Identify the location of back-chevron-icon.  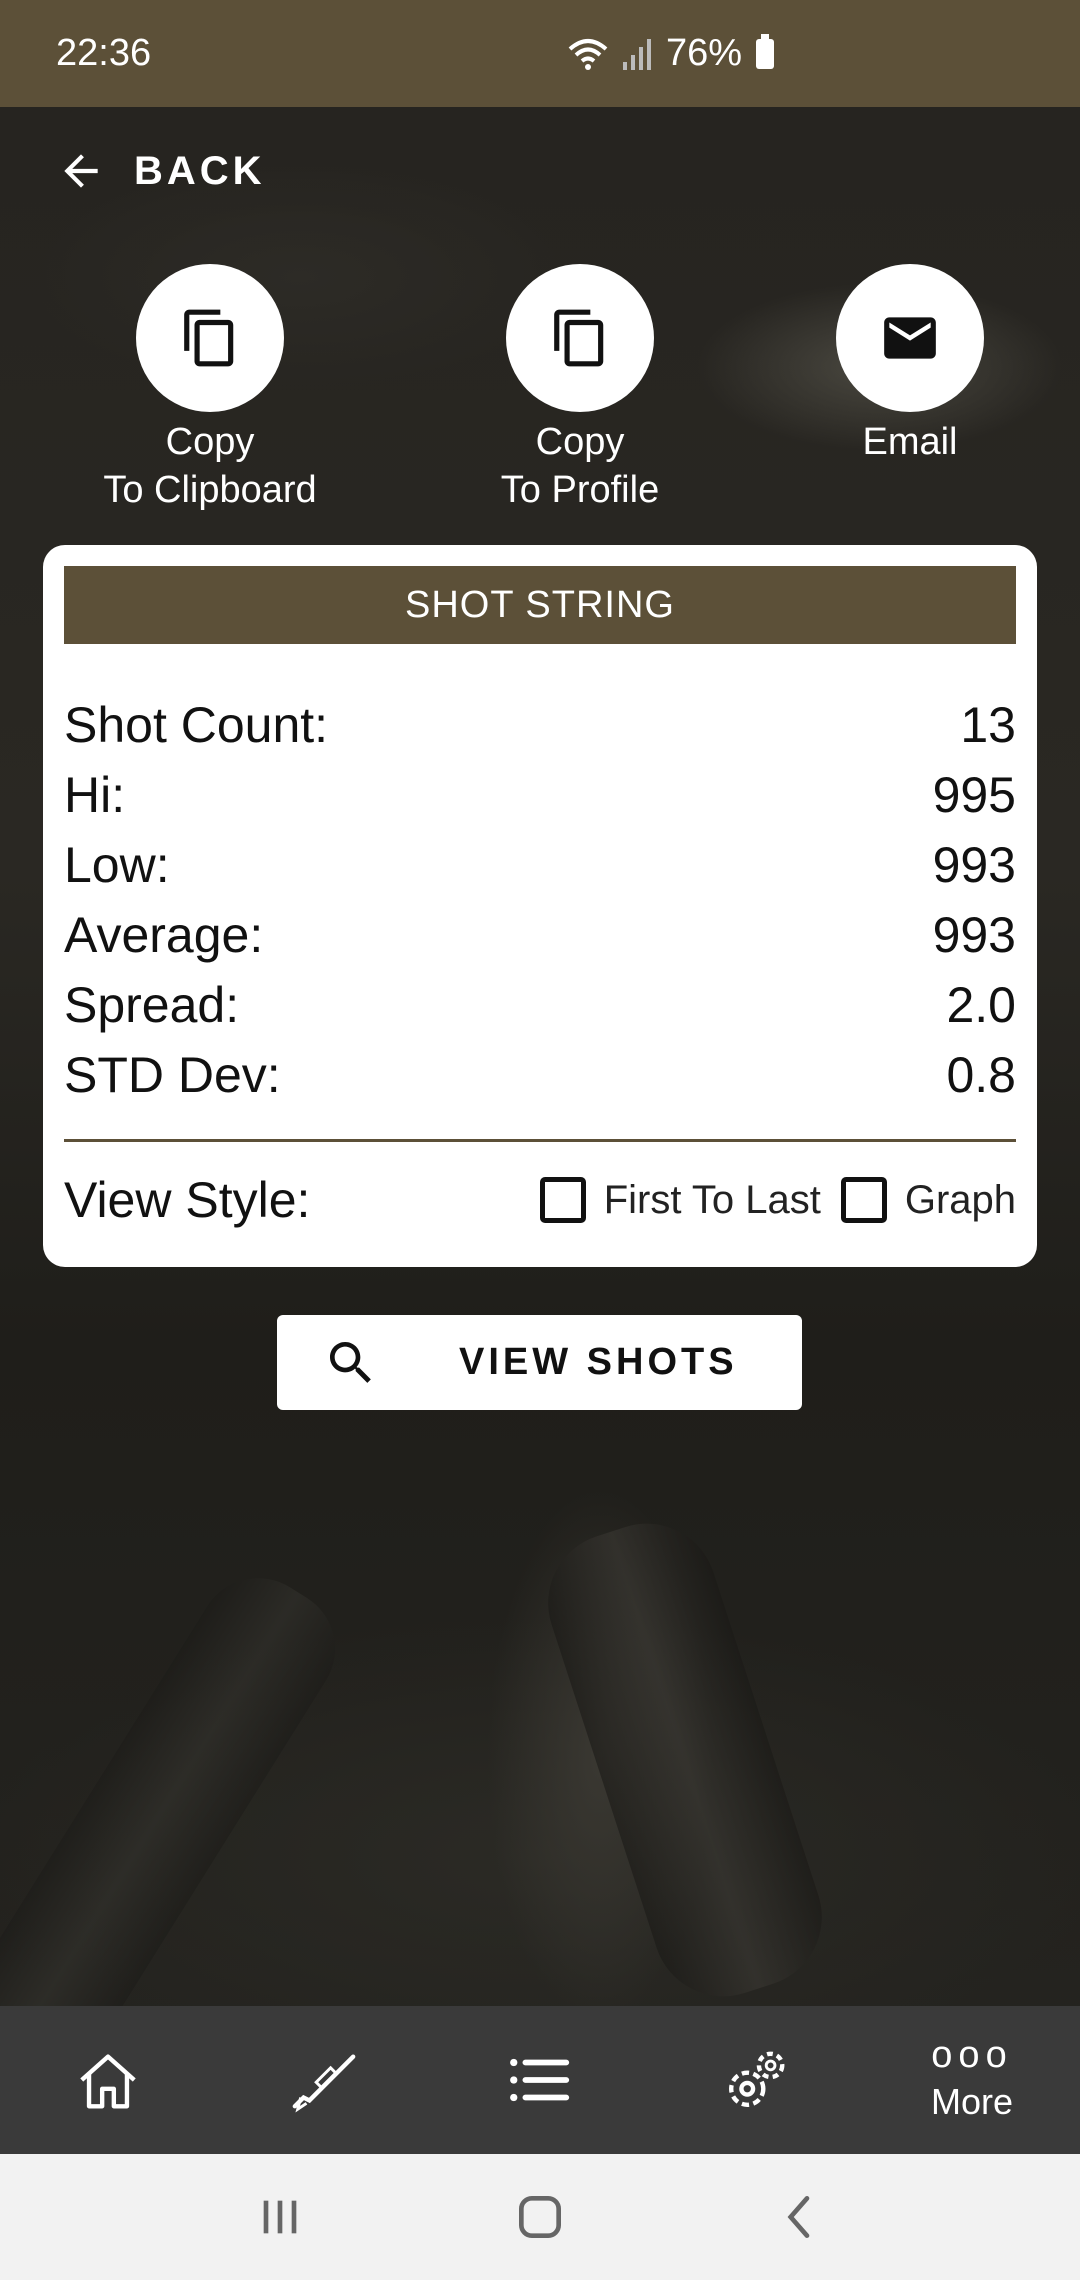
(800, 2217).